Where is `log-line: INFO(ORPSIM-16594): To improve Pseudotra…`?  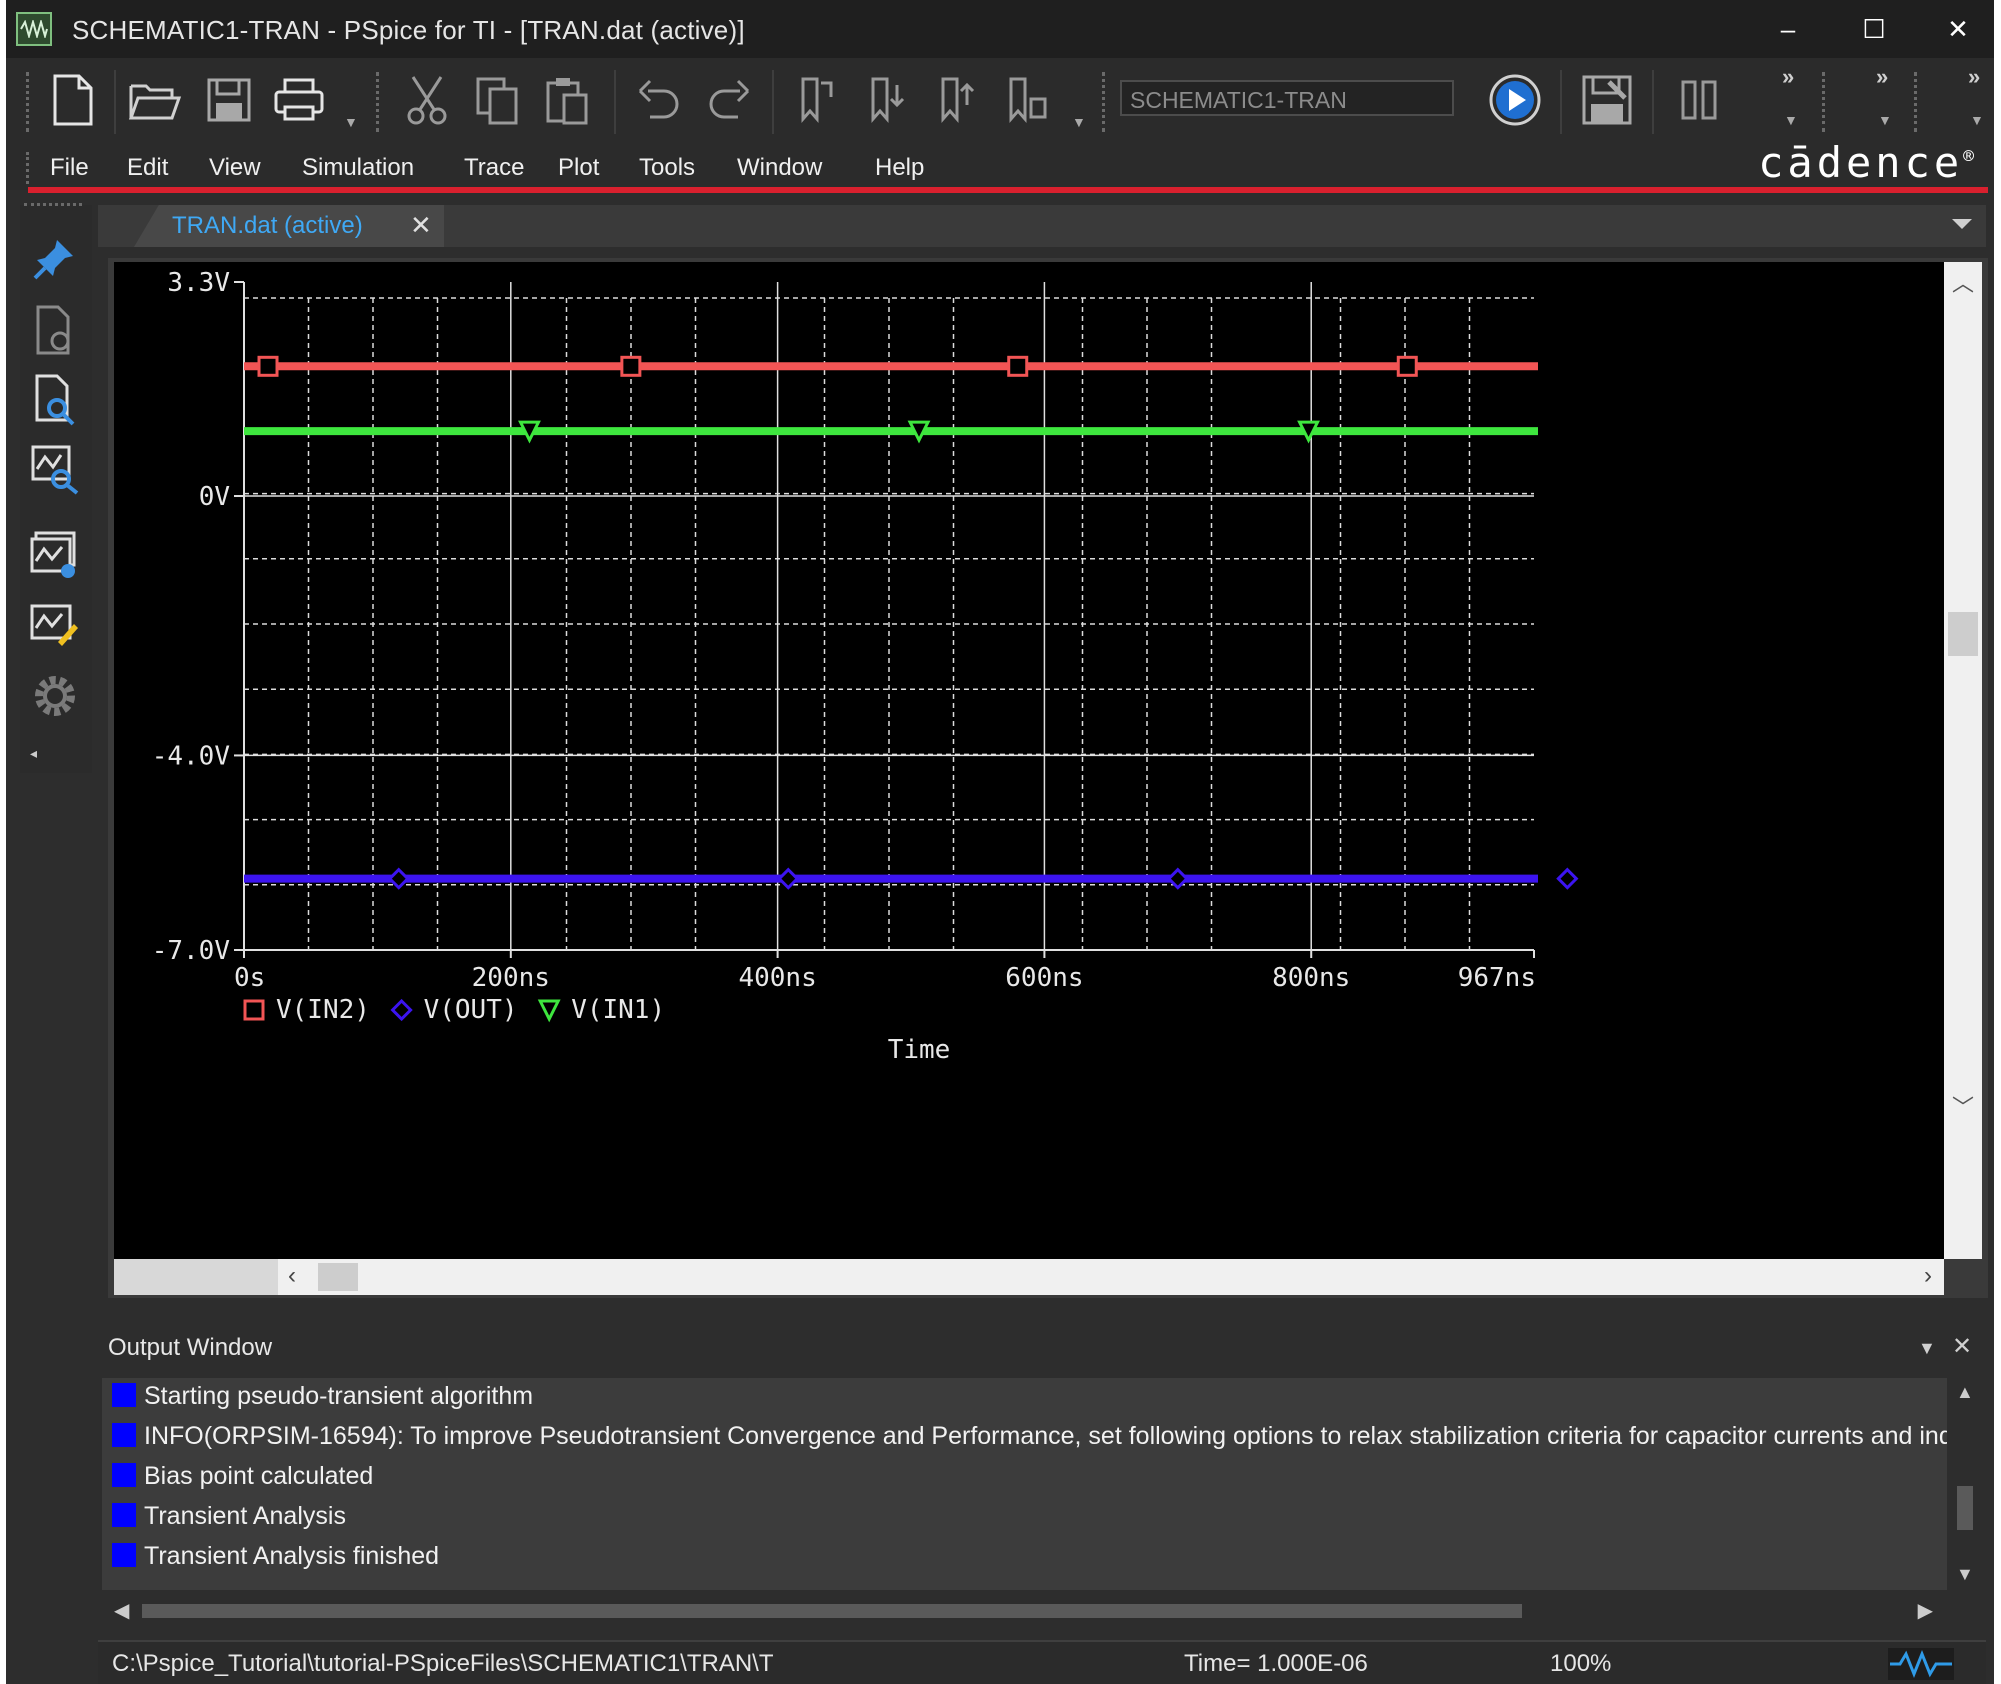 log-line: INFO(ORPSIM-16594): To improve Pseudotra… is located at coordinates (1029, 1440).